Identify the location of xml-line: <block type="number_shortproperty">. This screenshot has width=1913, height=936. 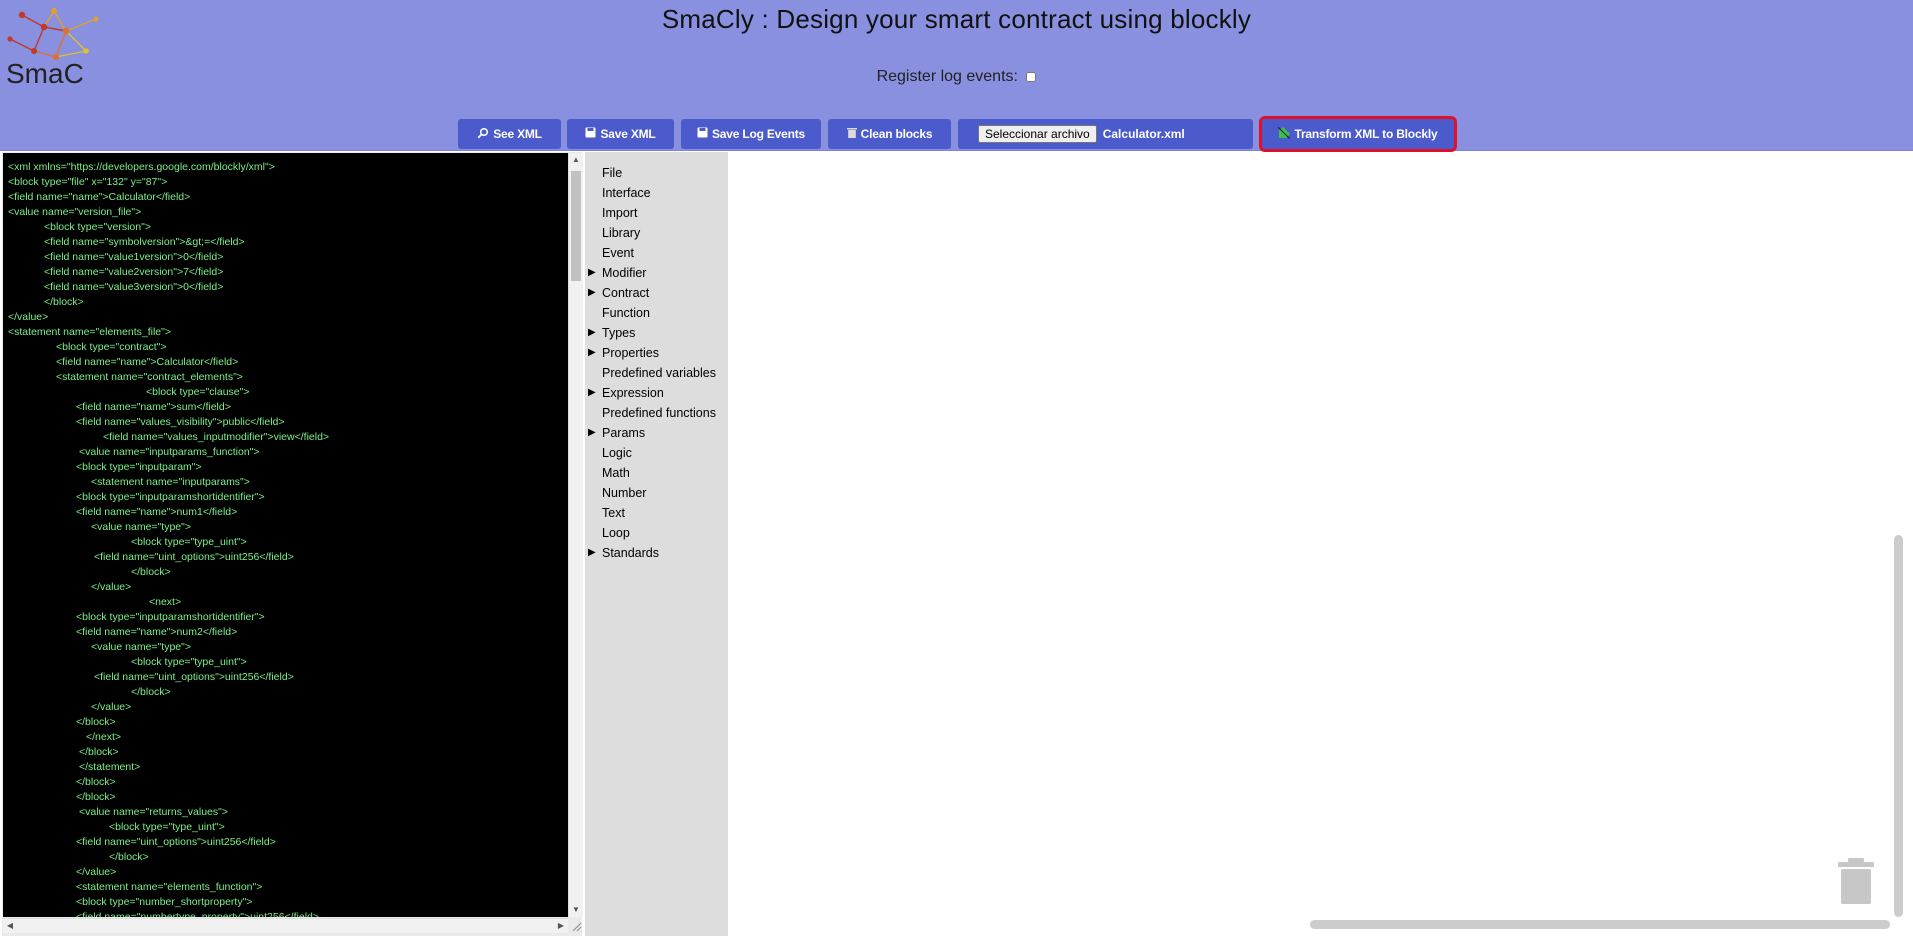
(164, 902).